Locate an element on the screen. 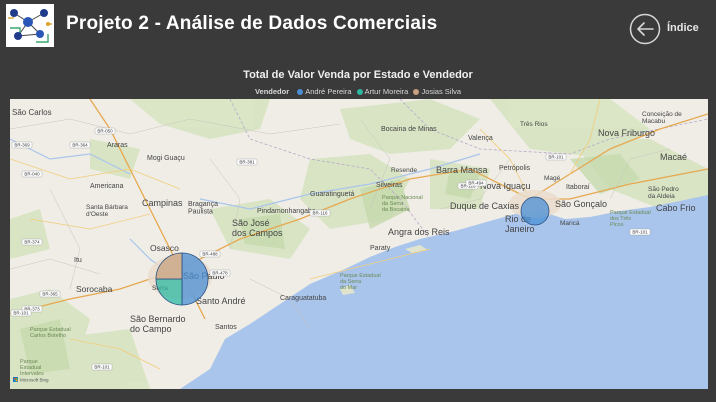 This screenshot has height=402, width=716. place-label-santo-andre: Santo André is located at coordinates (221, 301).